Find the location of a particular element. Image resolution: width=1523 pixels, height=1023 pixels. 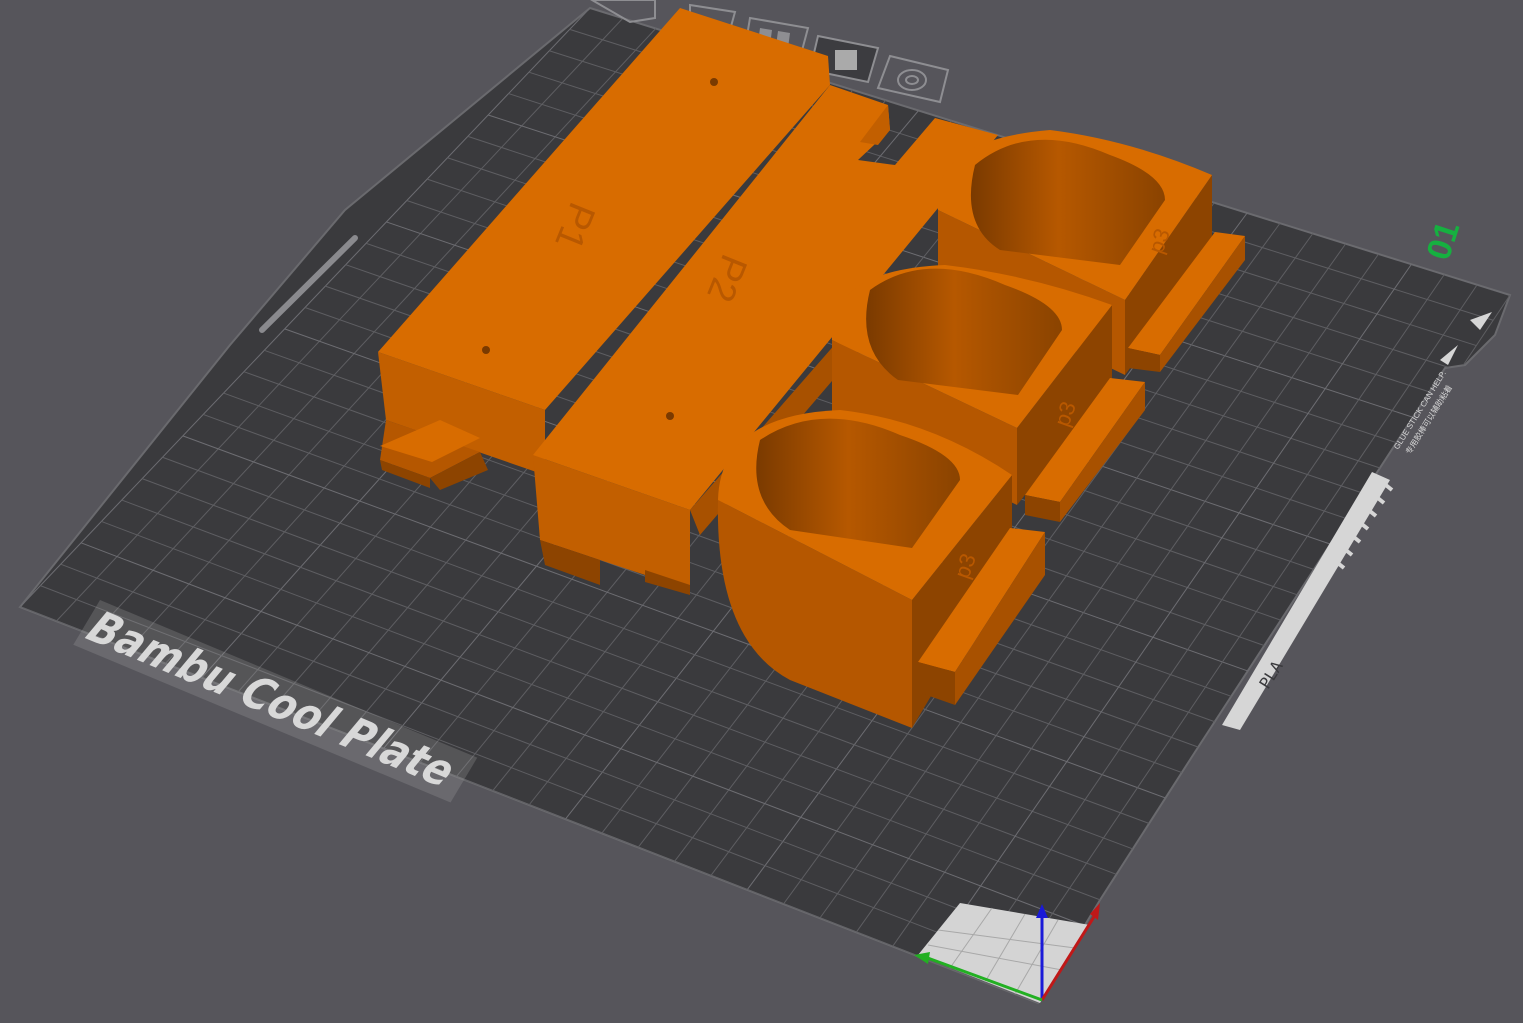

plate-number: 01 is located at coordinates (1443, 241).